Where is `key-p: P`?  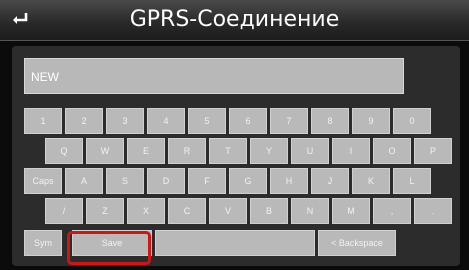 key-p: P is located at coordinates (433, 151).